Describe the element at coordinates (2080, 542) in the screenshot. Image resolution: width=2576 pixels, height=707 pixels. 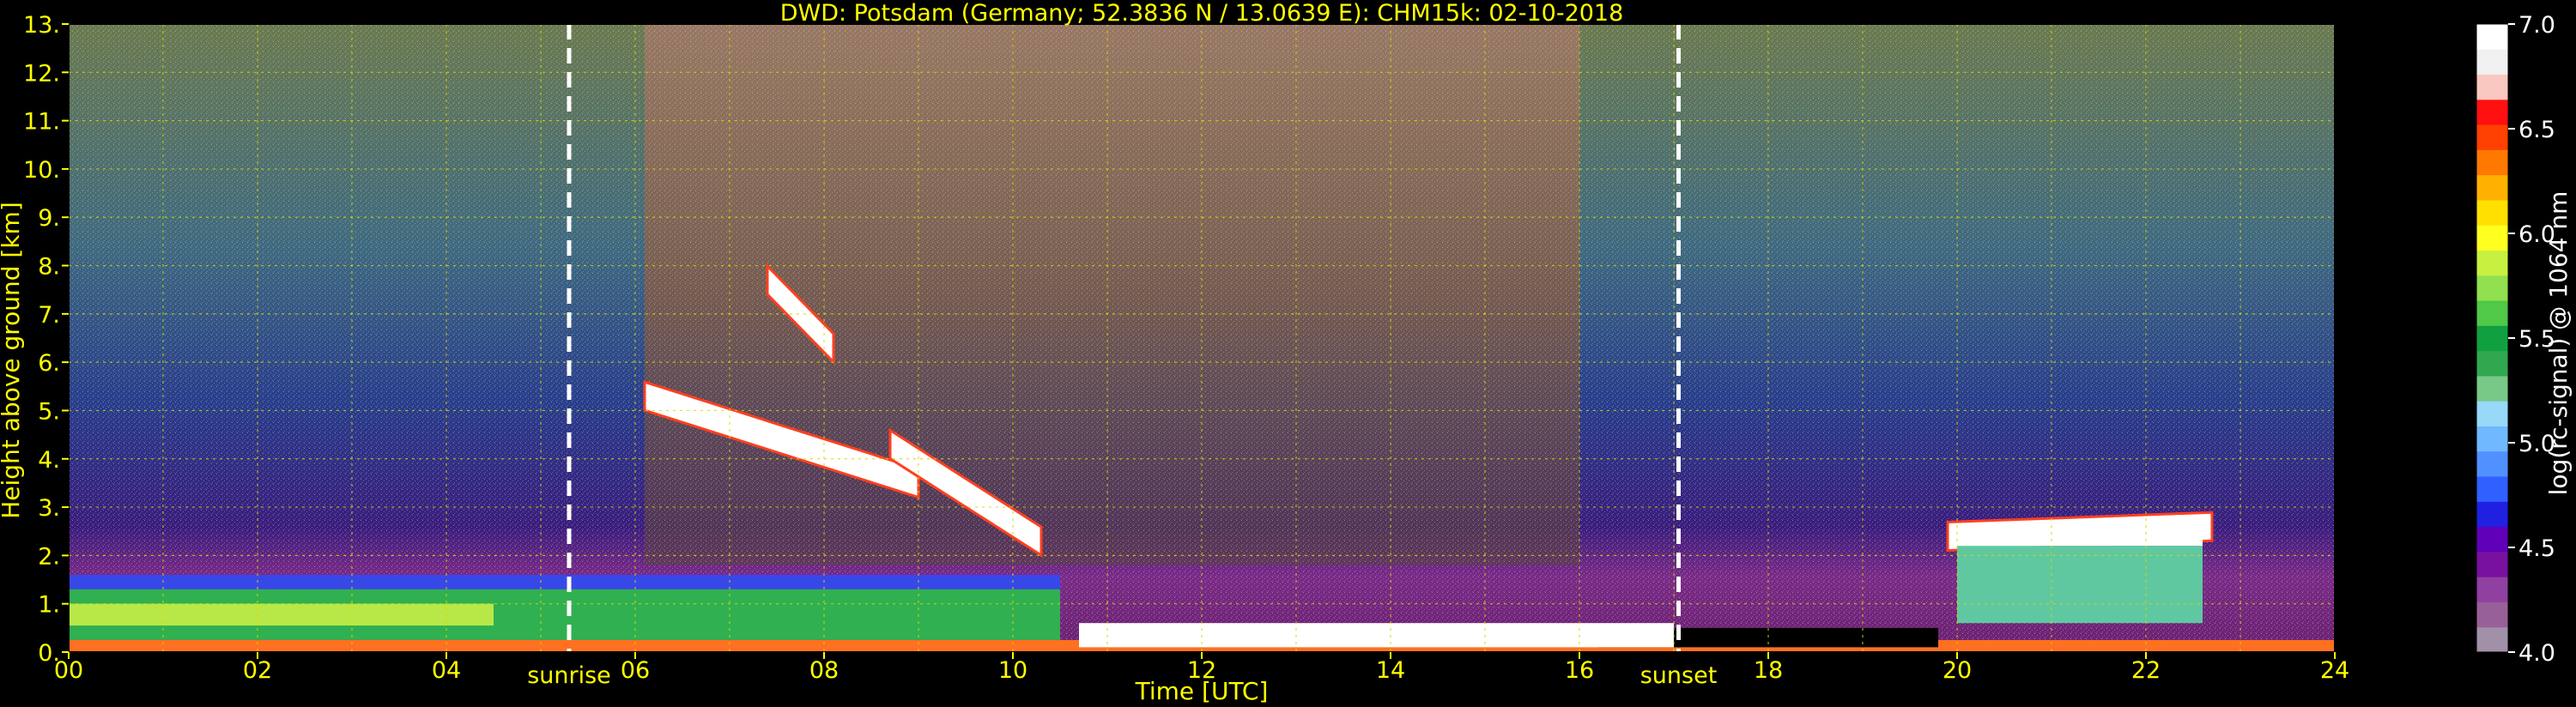
I see `evening-cloud-top` at that location.